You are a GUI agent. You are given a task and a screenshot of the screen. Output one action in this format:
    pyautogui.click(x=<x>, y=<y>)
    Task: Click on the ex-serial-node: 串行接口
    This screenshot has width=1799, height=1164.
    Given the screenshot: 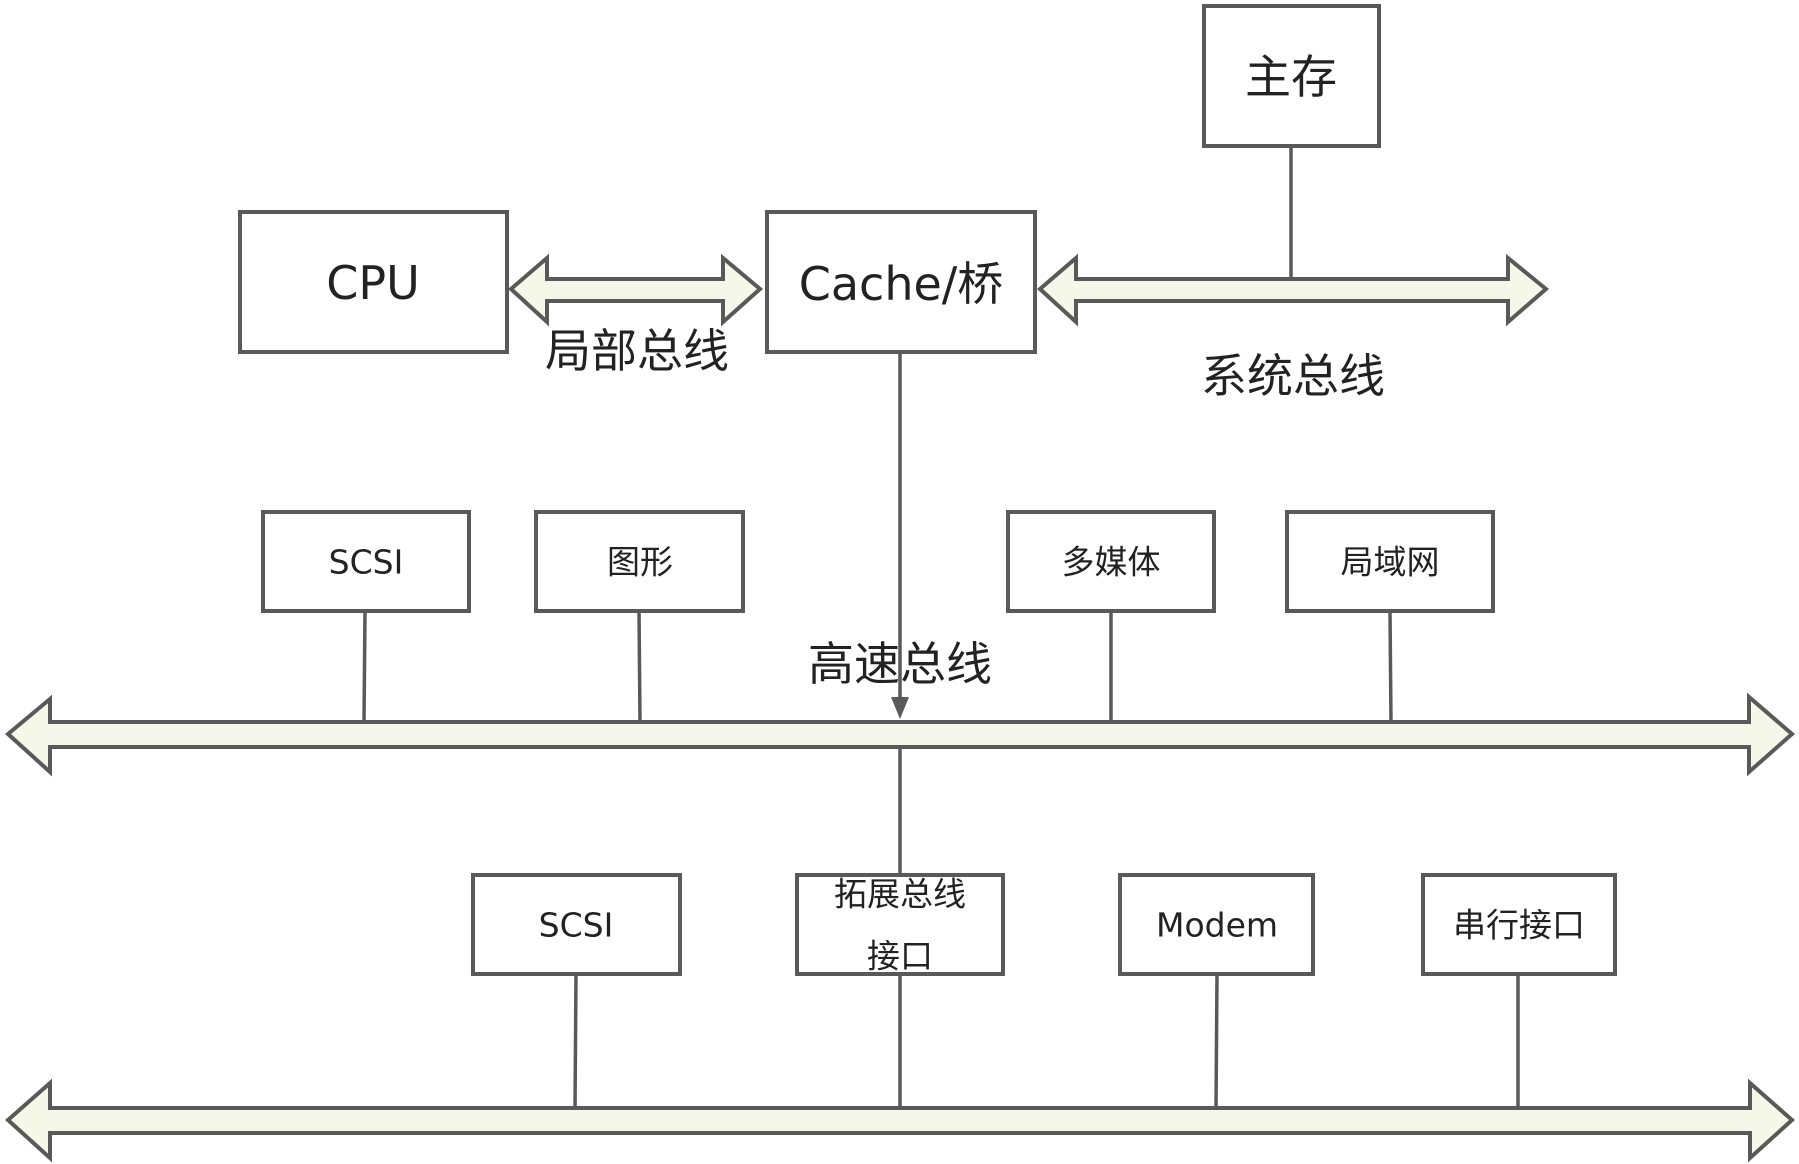 What is the action you would take?
    pyautogui.click(x=1519, y=924)
    